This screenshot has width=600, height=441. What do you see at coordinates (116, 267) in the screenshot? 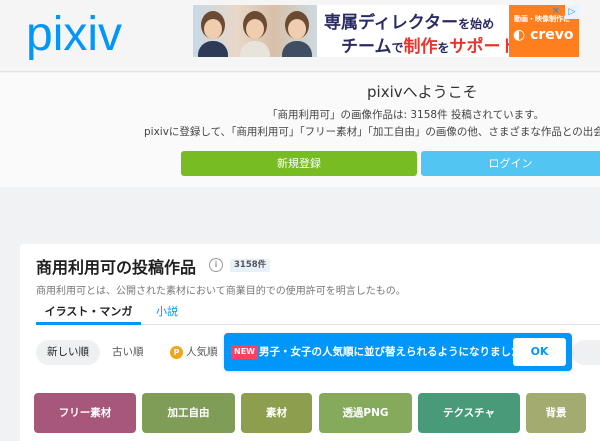
I see `section-title: 商用利用可の投稿作品` at bounding box center [116, 267].